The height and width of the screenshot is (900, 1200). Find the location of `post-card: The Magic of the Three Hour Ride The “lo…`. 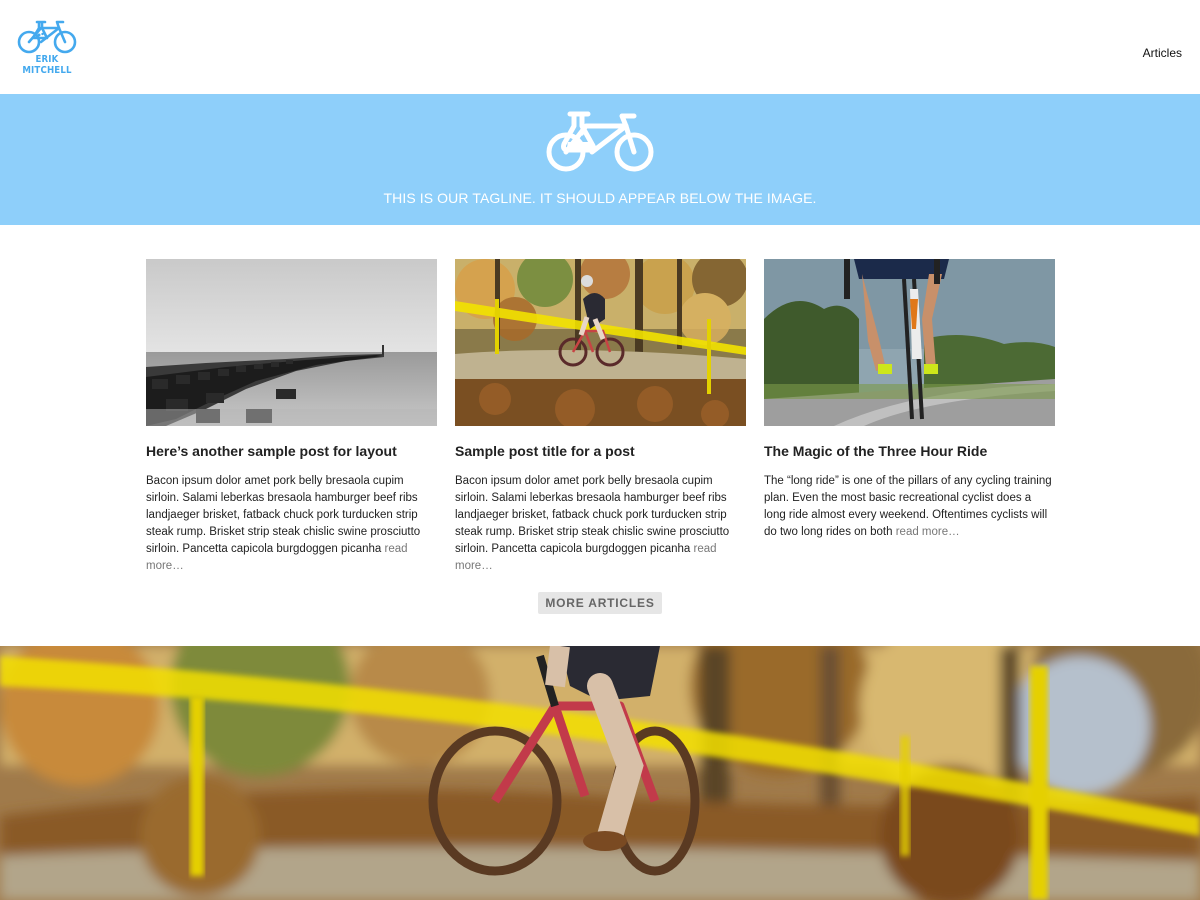

post-card: The Magic of the Three Hour Ride The “lo… is located at coordinates (909, 400).